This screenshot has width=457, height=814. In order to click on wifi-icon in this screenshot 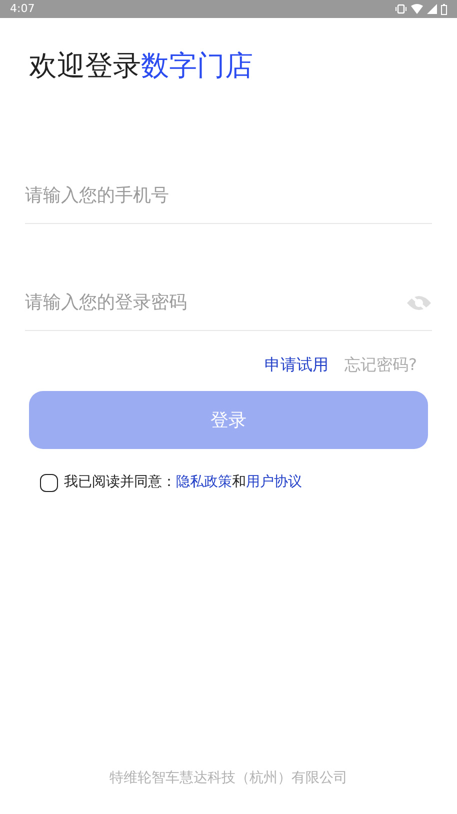, I will do `click(417, 9)`.